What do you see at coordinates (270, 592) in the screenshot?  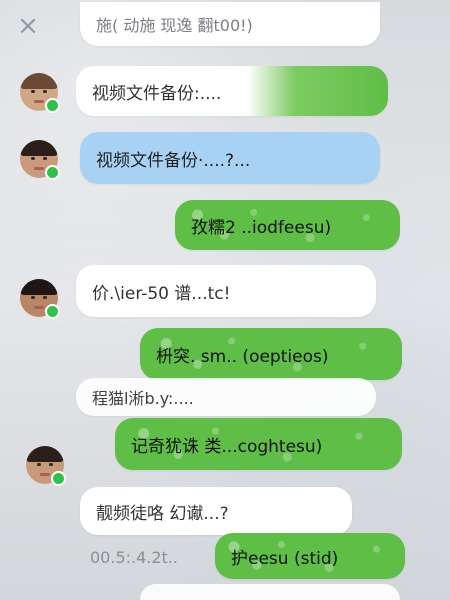 I see `chat-bubble-bottom` at bounding box center [270, 592].